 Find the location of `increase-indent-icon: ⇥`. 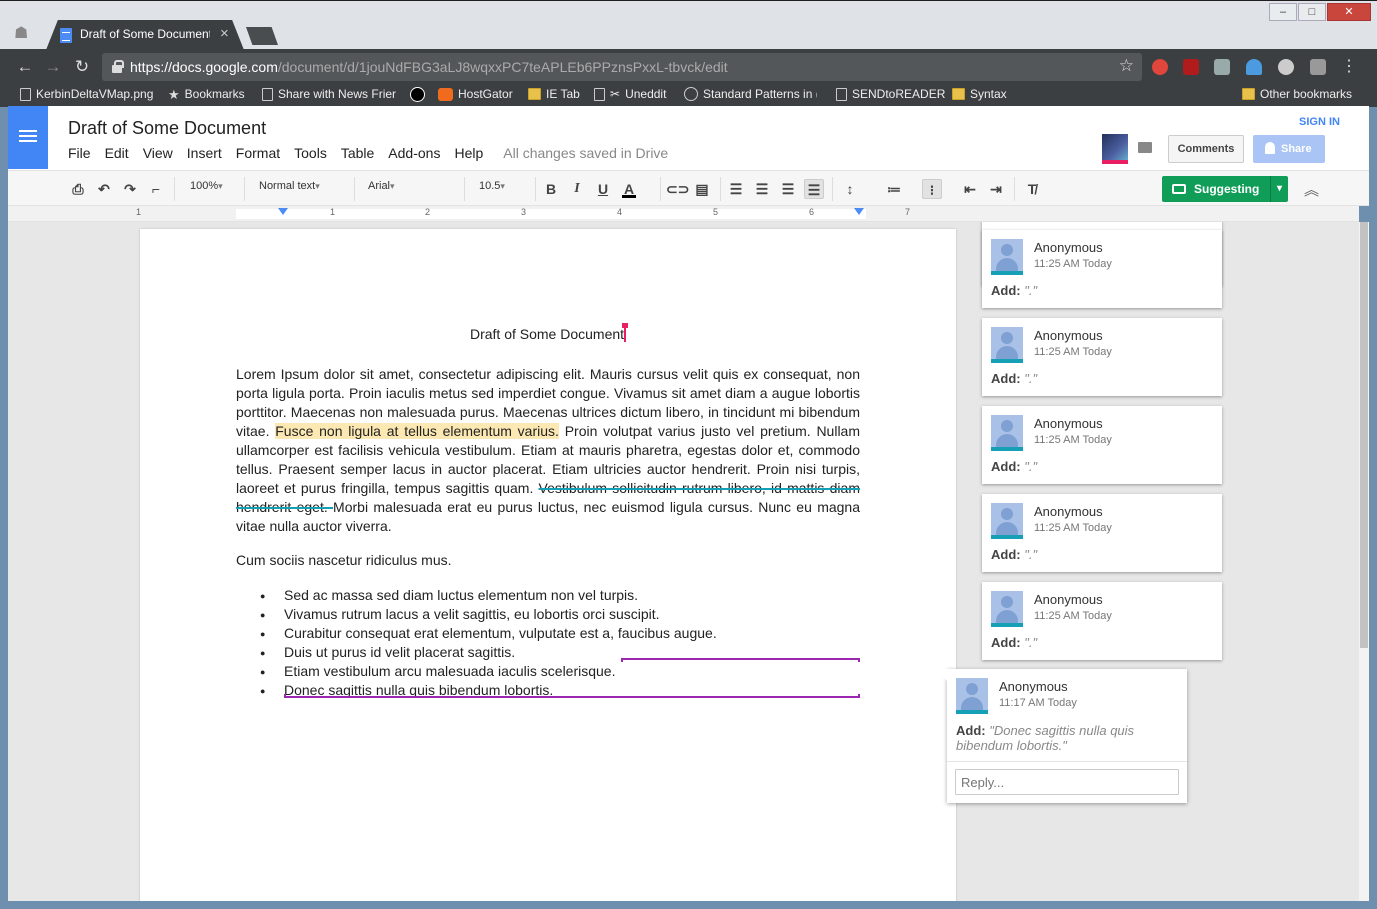

increase-indent-icon: ⇥ is located at coordinates (996, 189).